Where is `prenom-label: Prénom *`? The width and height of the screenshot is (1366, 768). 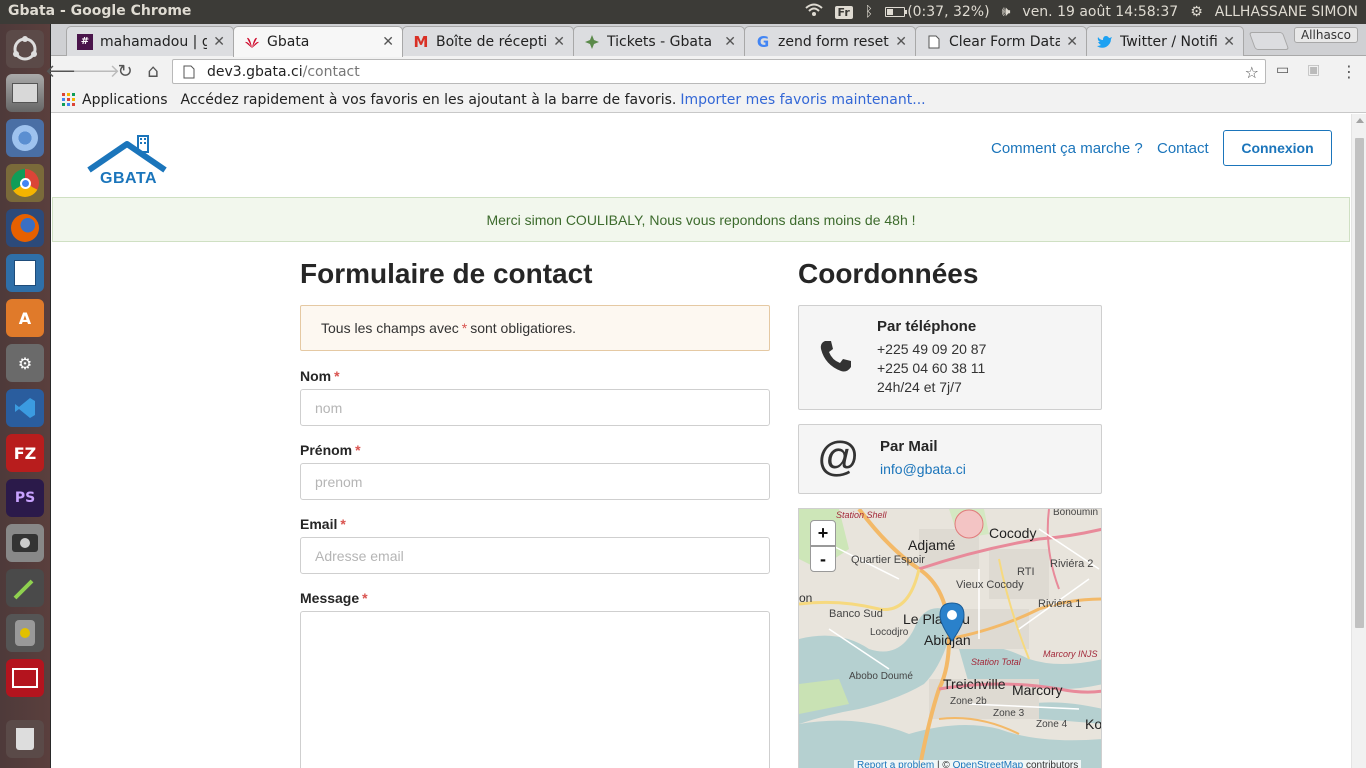
prenom-label: Prénom * is located at coordinates (330, 450).